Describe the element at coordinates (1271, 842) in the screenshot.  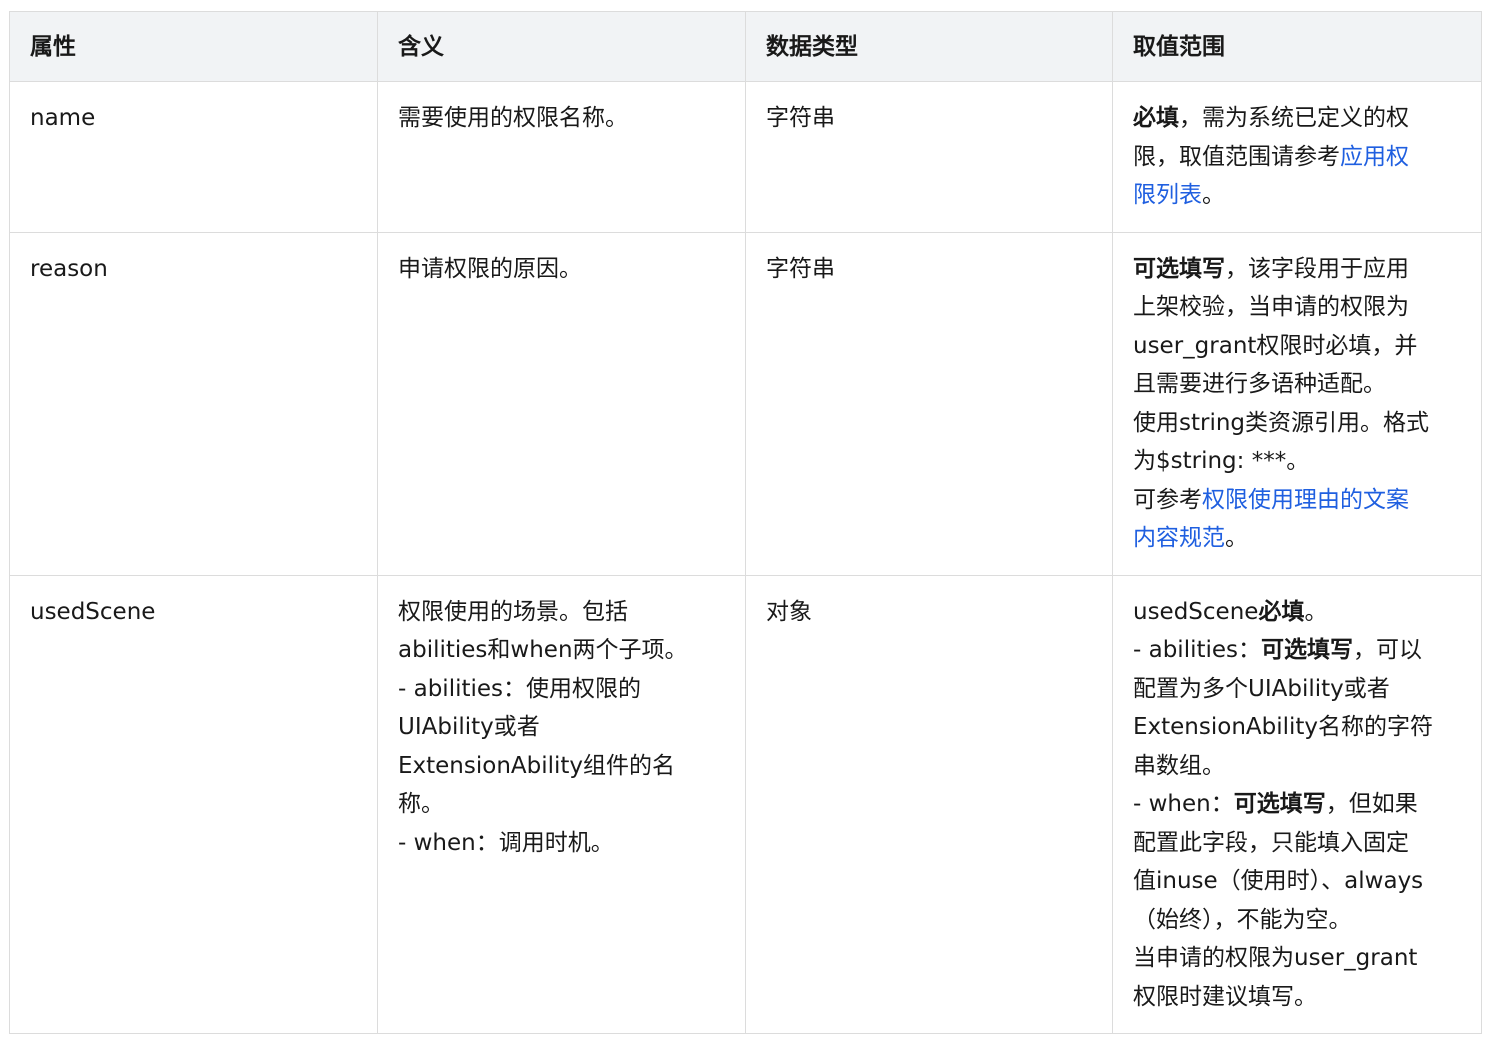
I see `range-scene-line-7: 配置此字段，只能填入固定` at that location.